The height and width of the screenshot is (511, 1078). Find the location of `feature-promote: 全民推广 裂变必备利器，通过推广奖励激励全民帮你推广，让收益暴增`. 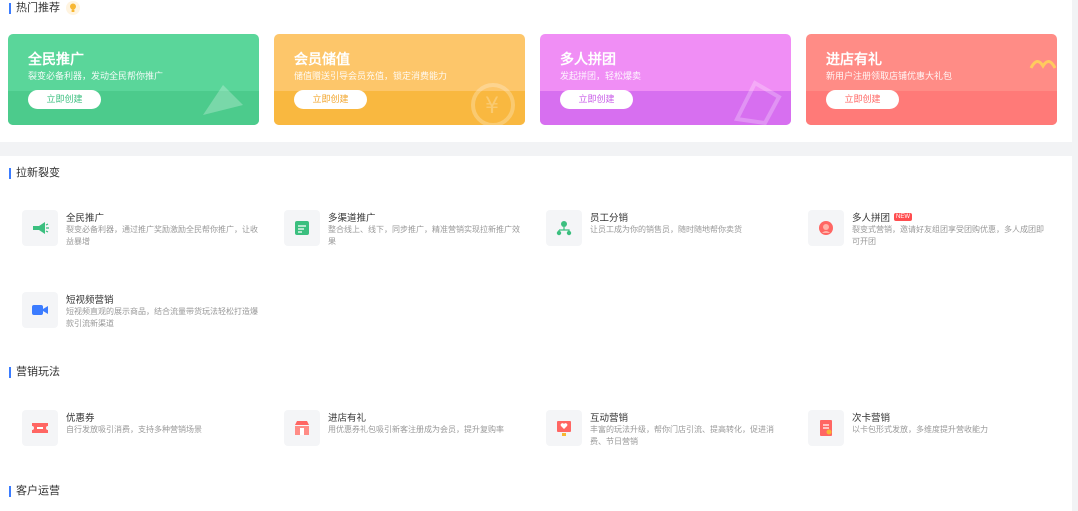

feature-promote: 全民推广 裂变必备利器，通过推广奖励激励全民帮你推广，让收益暴增 is located at coordinates (142, 230).